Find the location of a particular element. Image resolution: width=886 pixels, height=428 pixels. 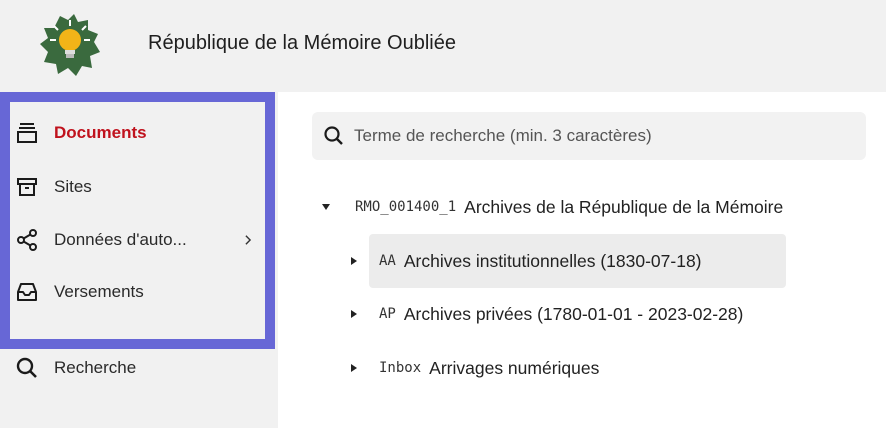

sidebar-item-label: Recherche is located at coordinates (95, 367).